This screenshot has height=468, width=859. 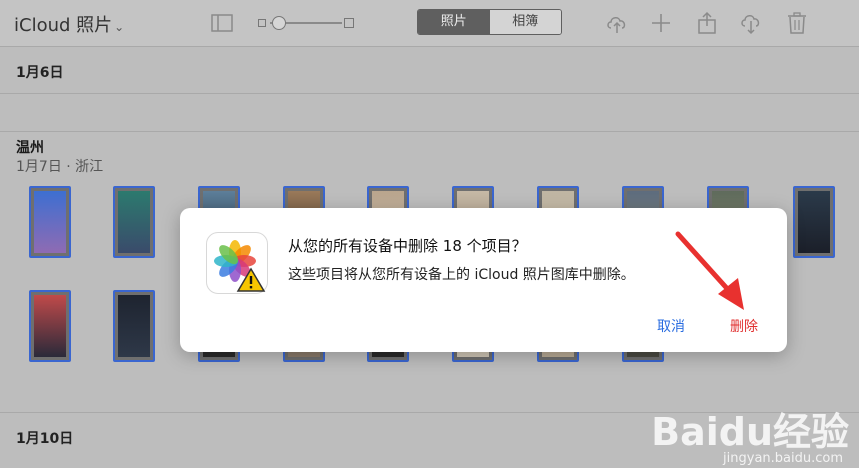 What do you see at coordinates (461, 275) in the screenshot?
I see `dialog-message: 这些项目将从您所有设备上的 iCloud 照片图库中删除。` at bounding box center [461, 275].